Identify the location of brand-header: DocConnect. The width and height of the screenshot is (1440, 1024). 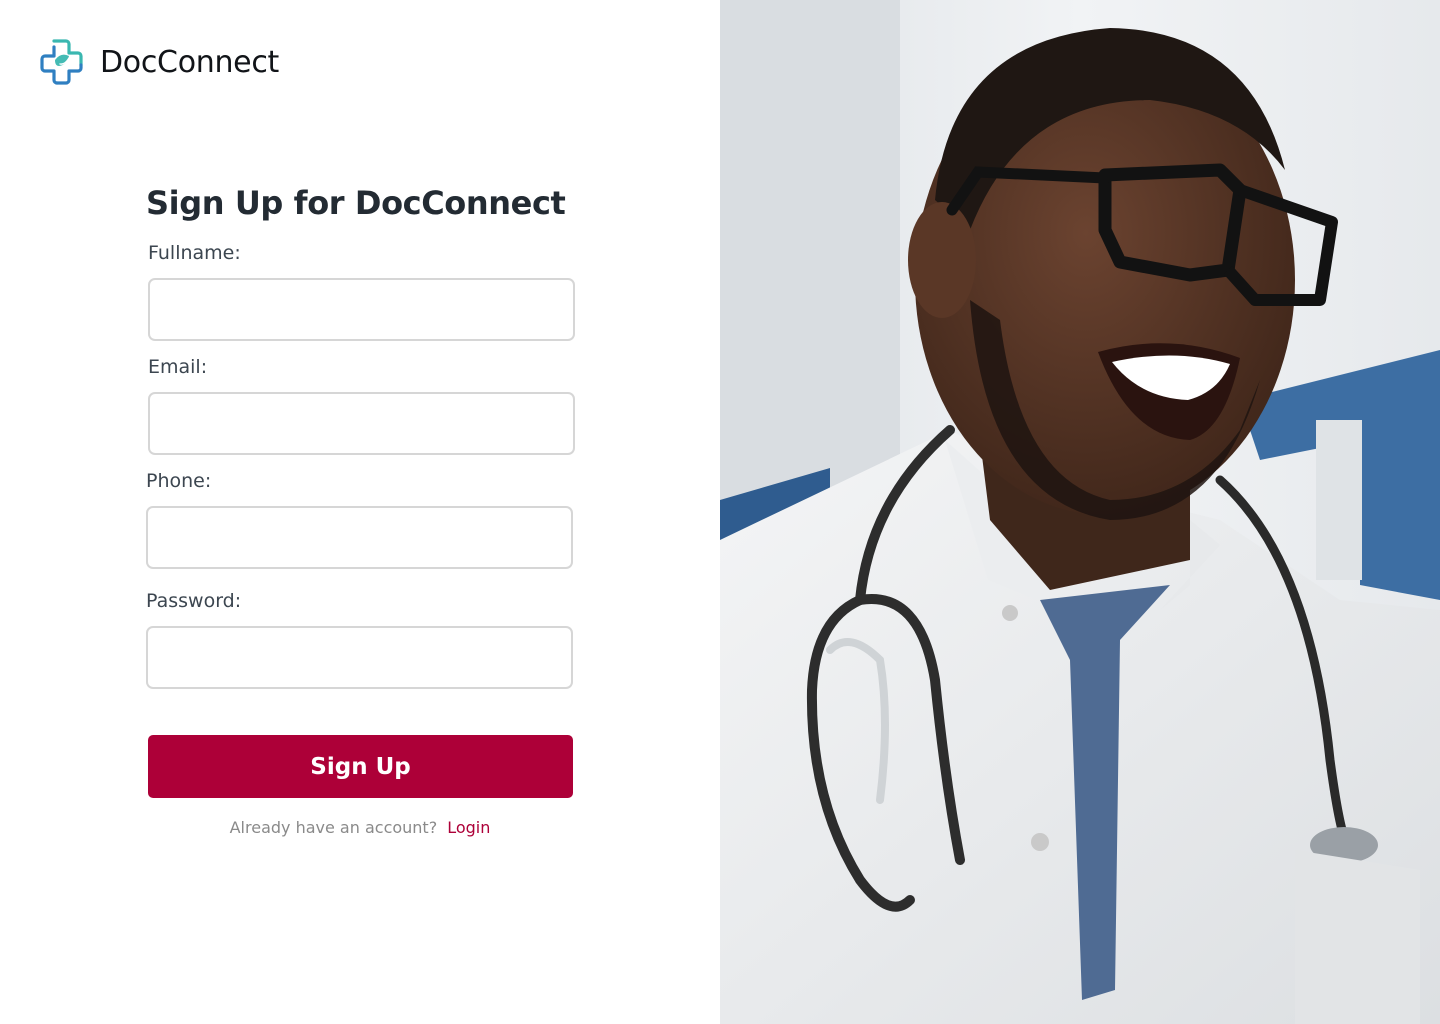
(158, 62).